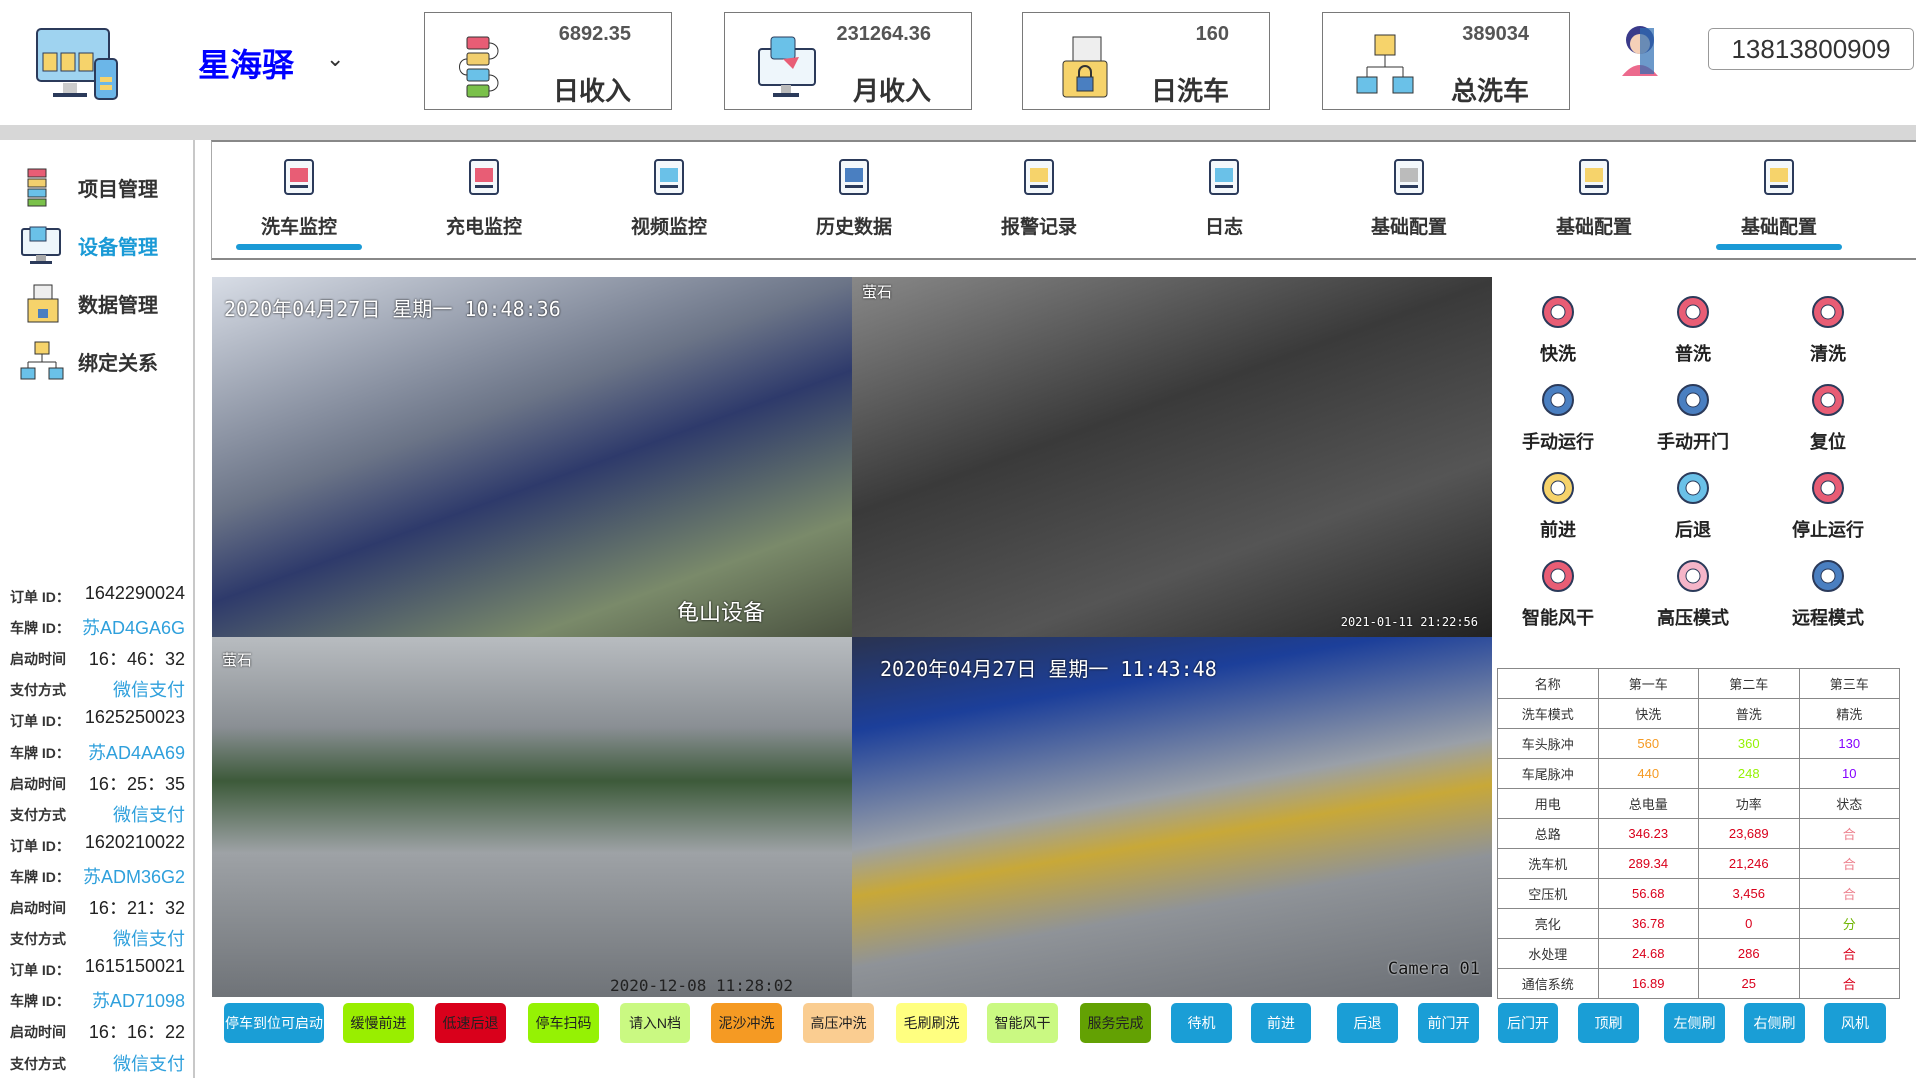  What do you see at coordinates (470, 1023) in the screenshot?
I see `action-button-2: 低速后退` at bounding box center [470, 1023].